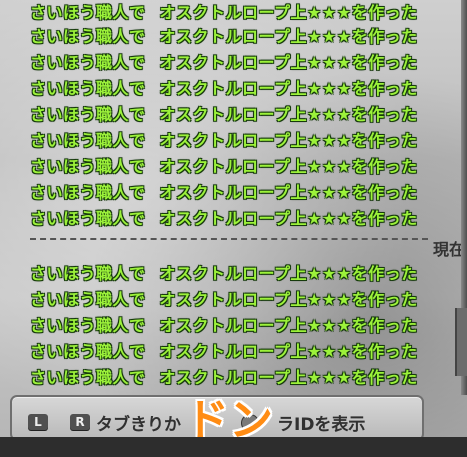 The width and height of the screenshot is (467, 457). I want to click on l-button-icon: L, so click(38, 422).